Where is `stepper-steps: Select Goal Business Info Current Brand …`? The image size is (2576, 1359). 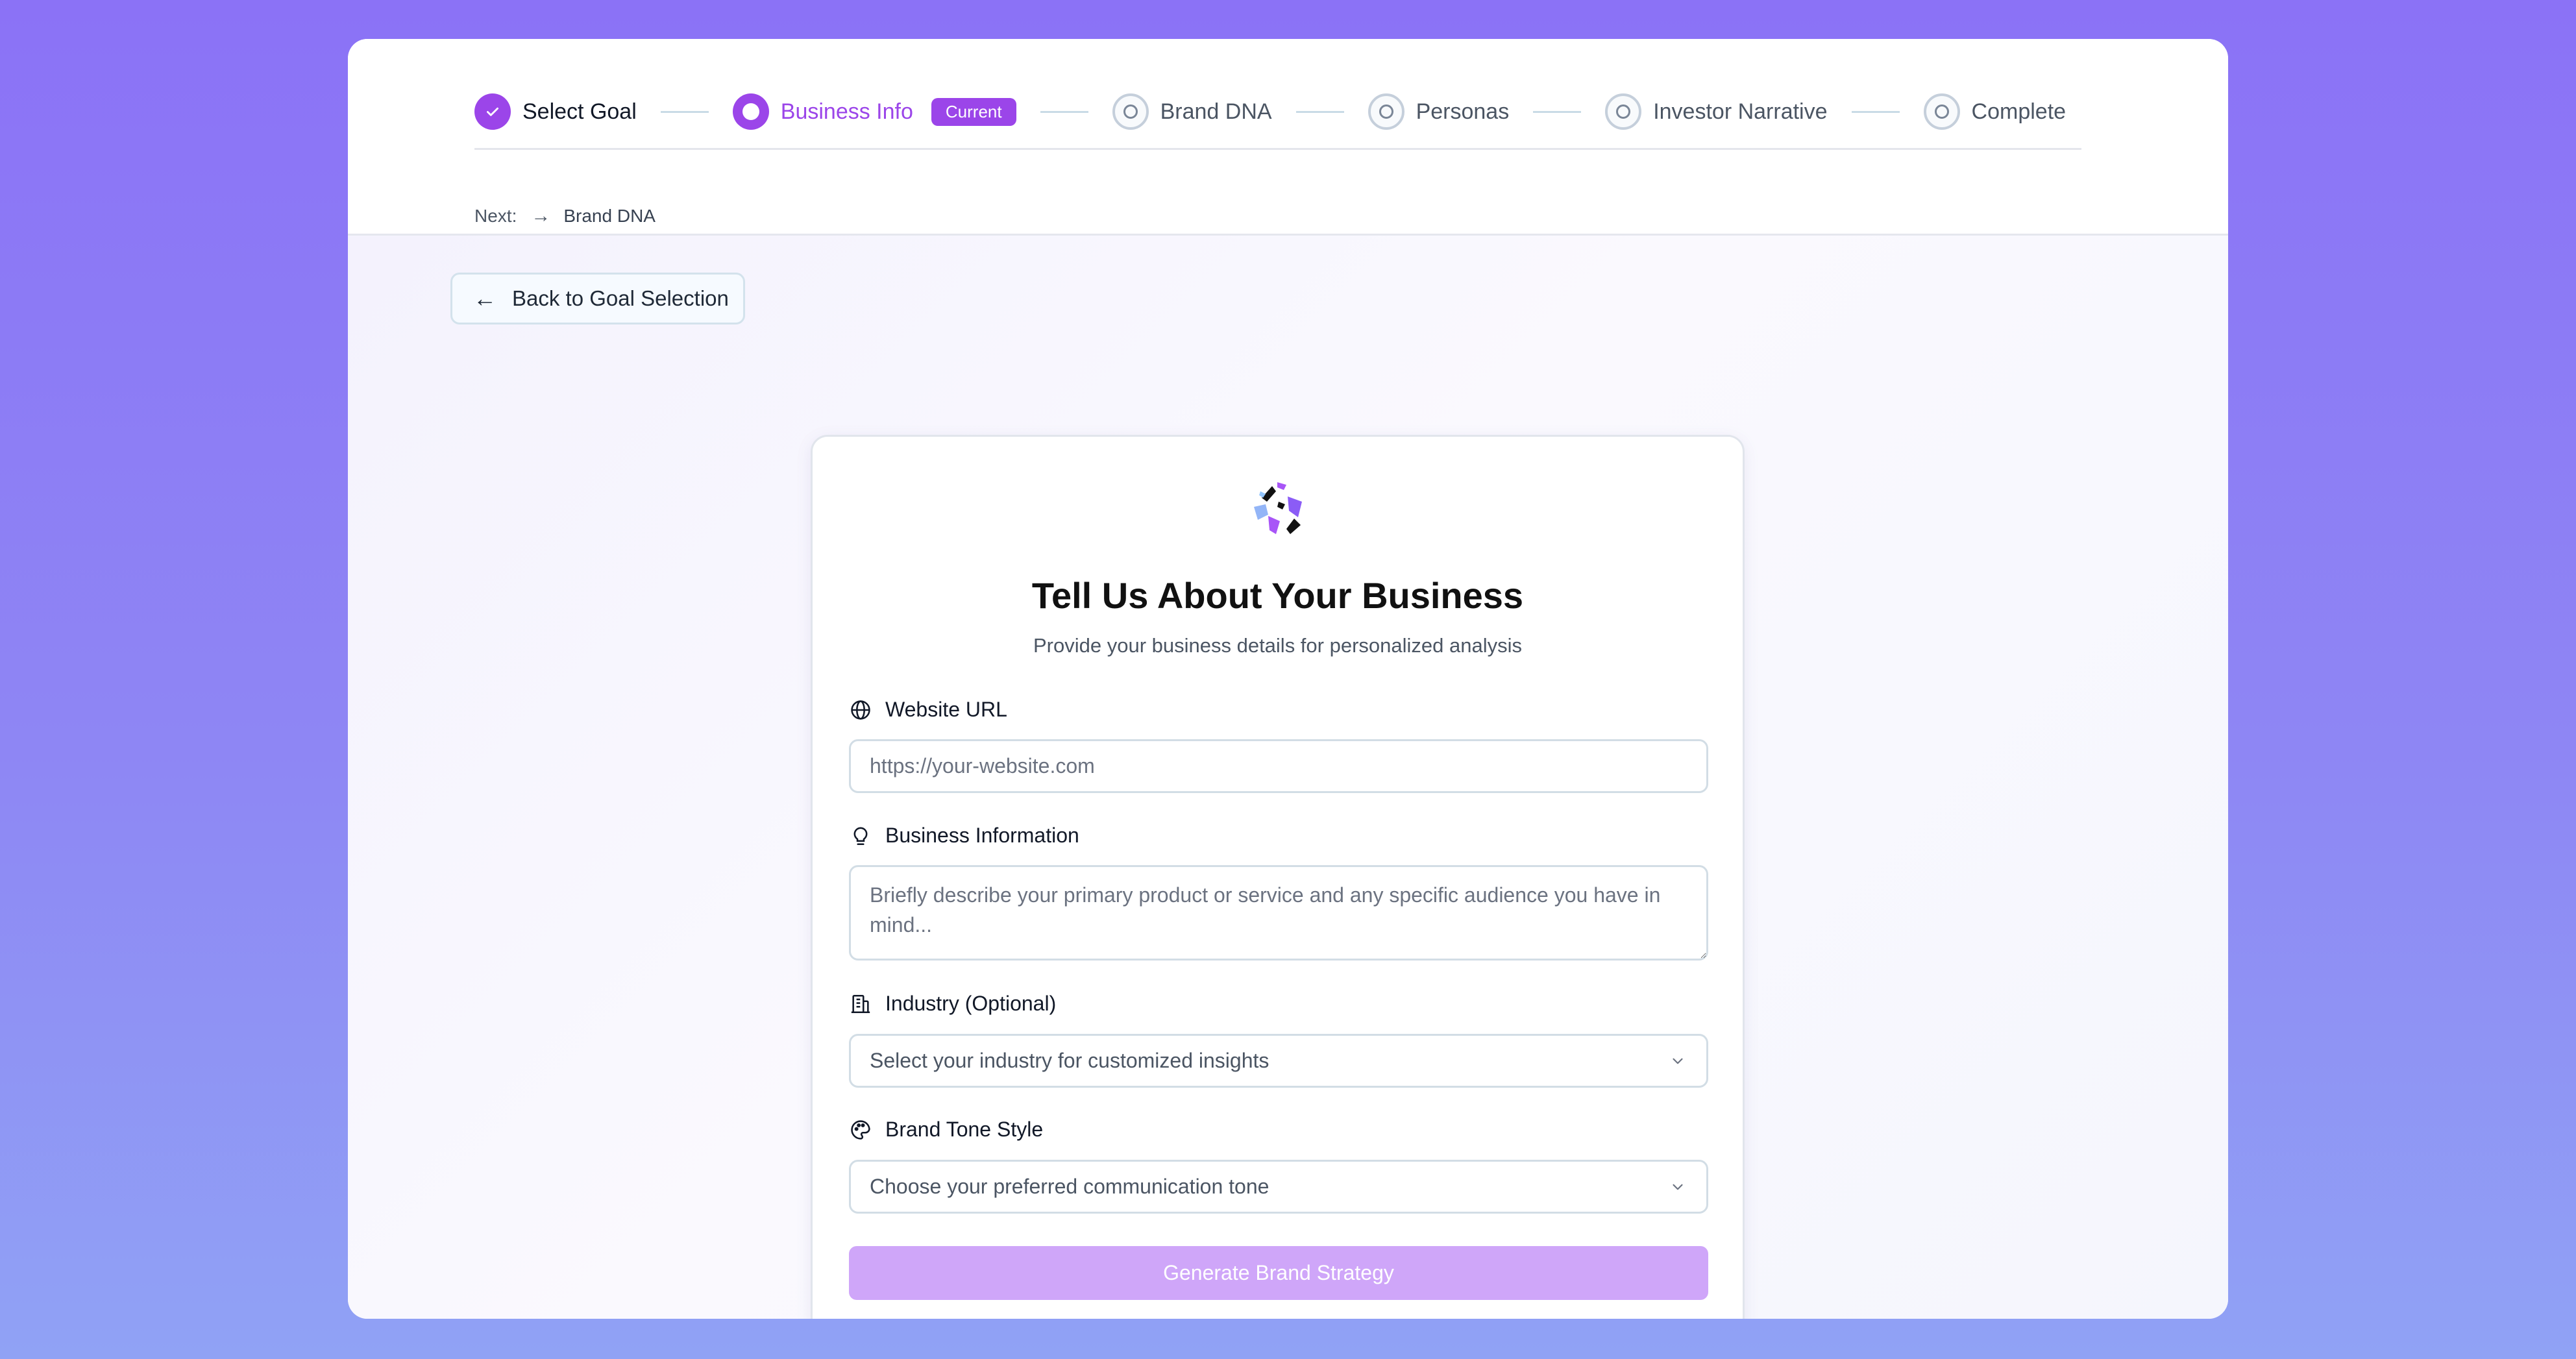 stepper-steps: Select Goal Business Info Current Brand … is located at coordinates (1270, 112).